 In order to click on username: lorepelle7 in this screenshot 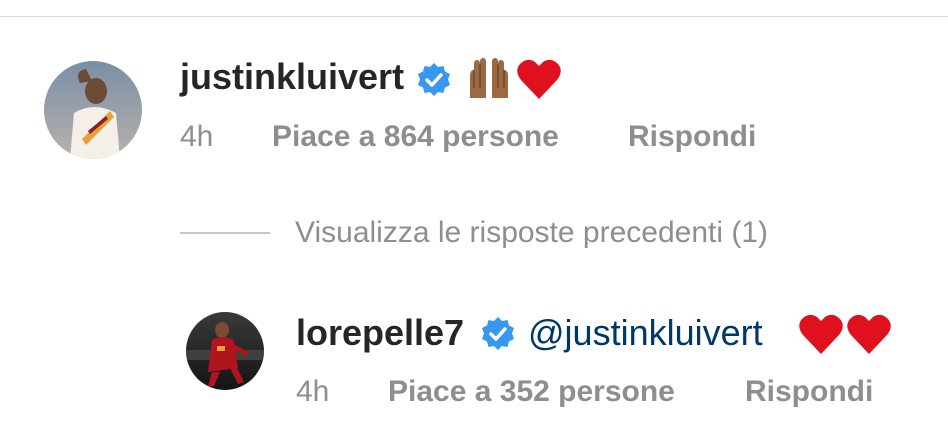, I will do `click(380, 333)`.